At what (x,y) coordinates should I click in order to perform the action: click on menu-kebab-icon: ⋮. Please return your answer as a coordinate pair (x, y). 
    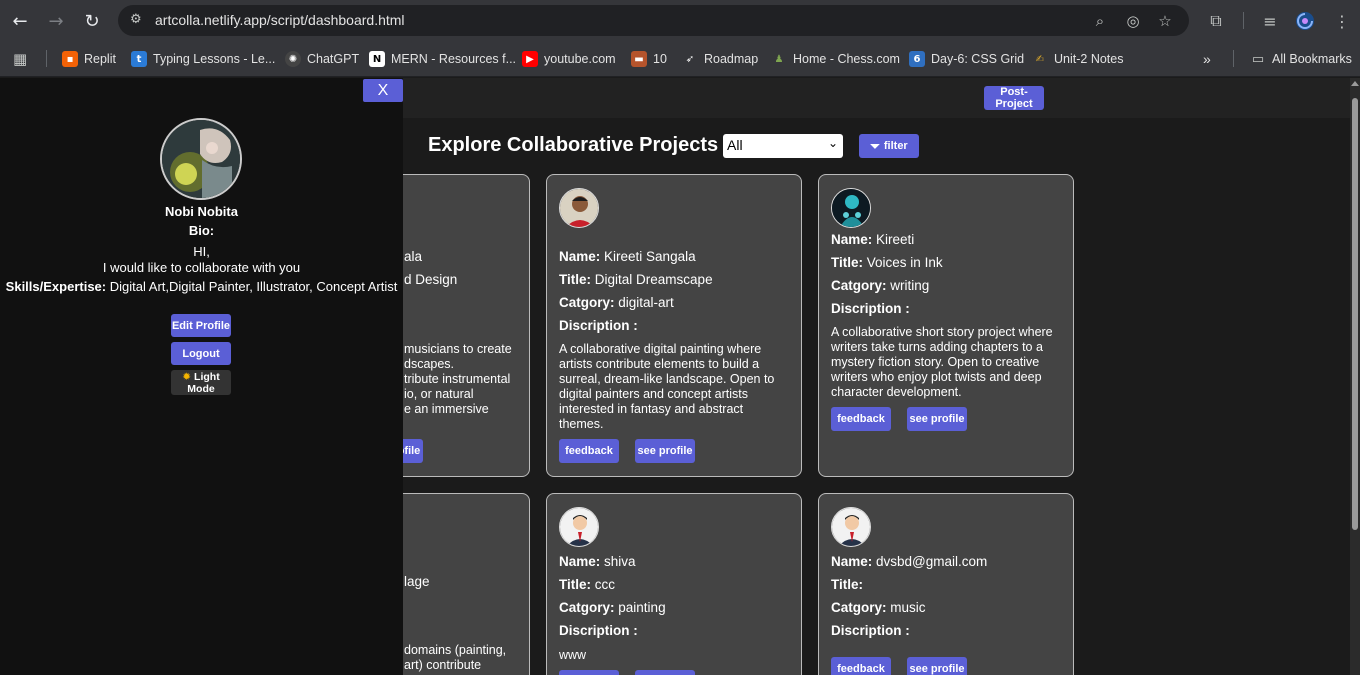
    Looking at the image, I should click on (1342, 21).